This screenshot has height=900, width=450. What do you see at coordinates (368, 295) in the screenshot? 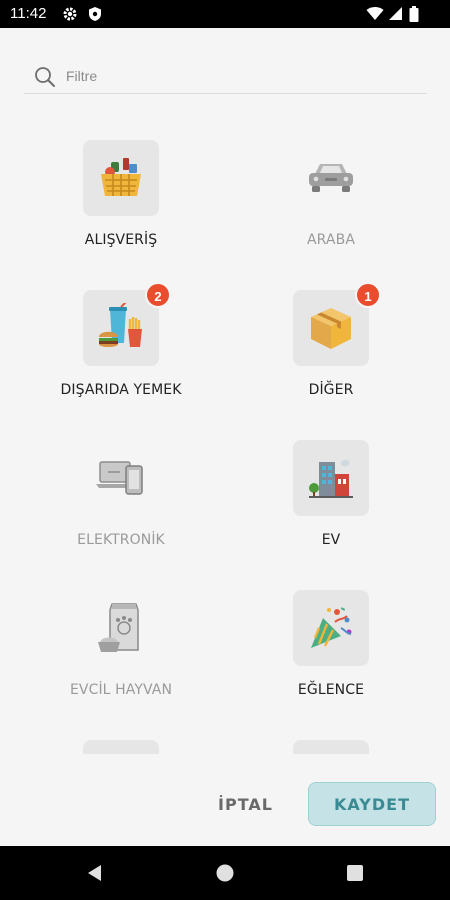
I see `notification-badge: 1` at bounding box center [368, 295].